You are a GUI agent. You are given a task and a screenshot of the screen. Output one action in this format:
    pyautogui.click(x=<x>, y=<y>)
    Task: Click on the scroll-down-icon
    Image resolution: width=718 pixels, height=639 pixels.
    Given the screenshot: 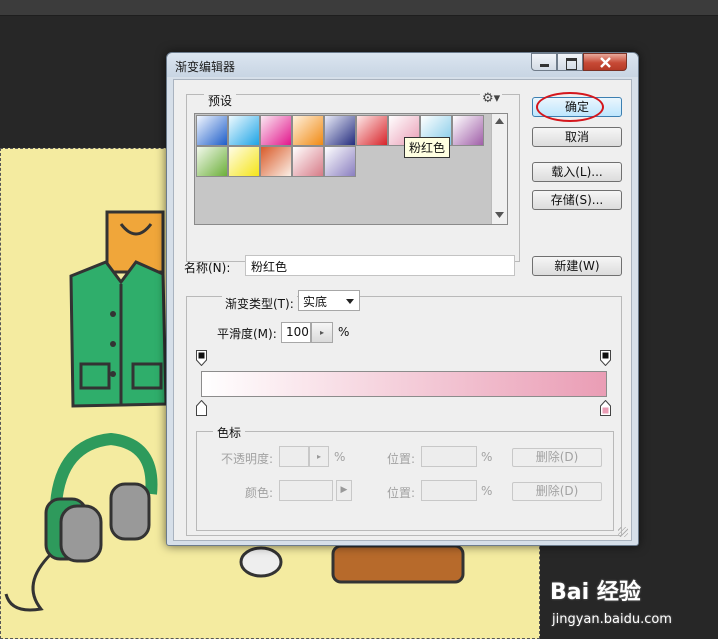 What is the action you would take?
    pyautogui.click(x=499, y=215)
    